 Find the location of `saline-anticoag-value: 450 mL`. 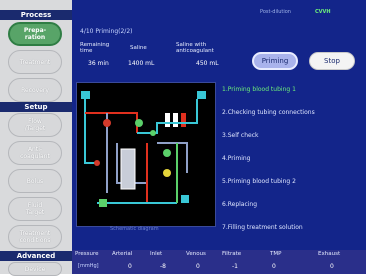

saline-anticoag-value: 450 mL is located at coordinates (207, 63).